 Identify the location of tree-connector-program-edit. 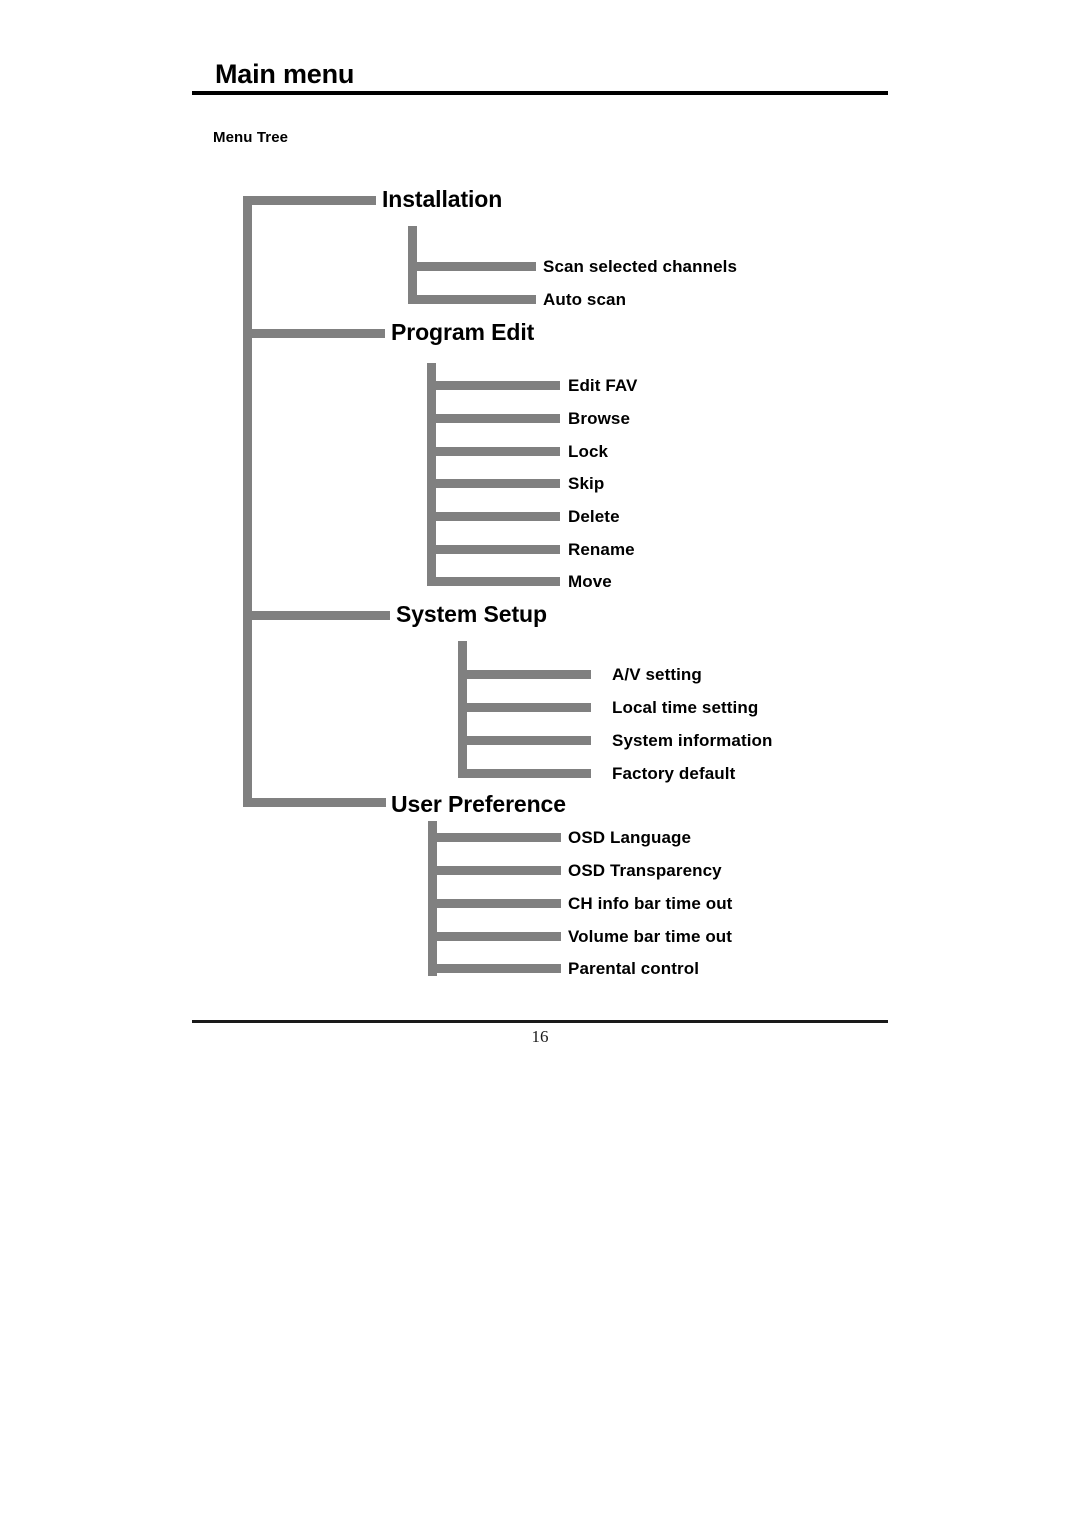
(314, 333).